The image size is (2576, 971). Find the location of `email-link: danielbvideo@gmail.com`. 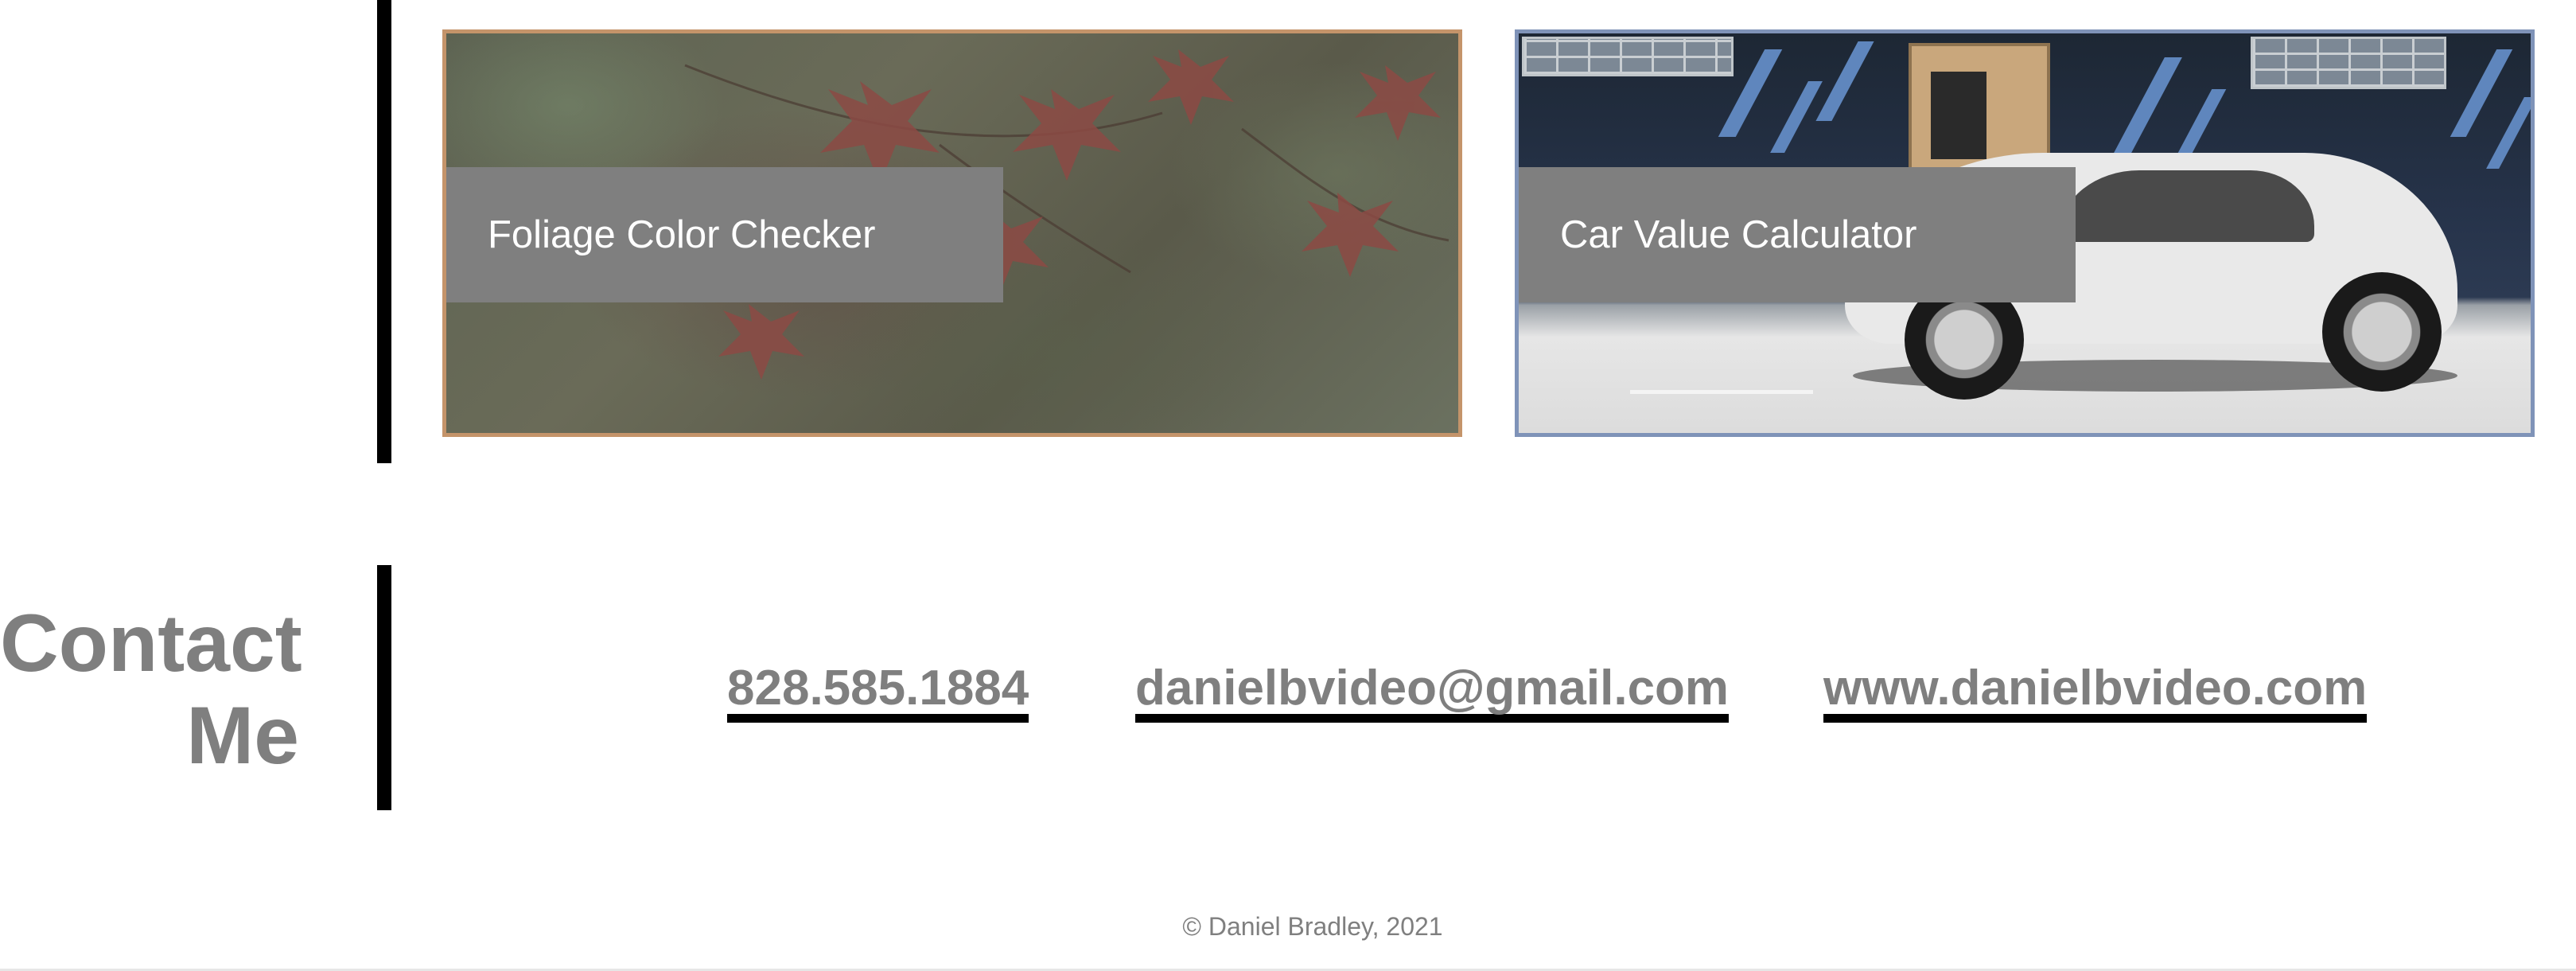

email-link: danielbvideo@gmail.com is located at coordinates (1433, 690).